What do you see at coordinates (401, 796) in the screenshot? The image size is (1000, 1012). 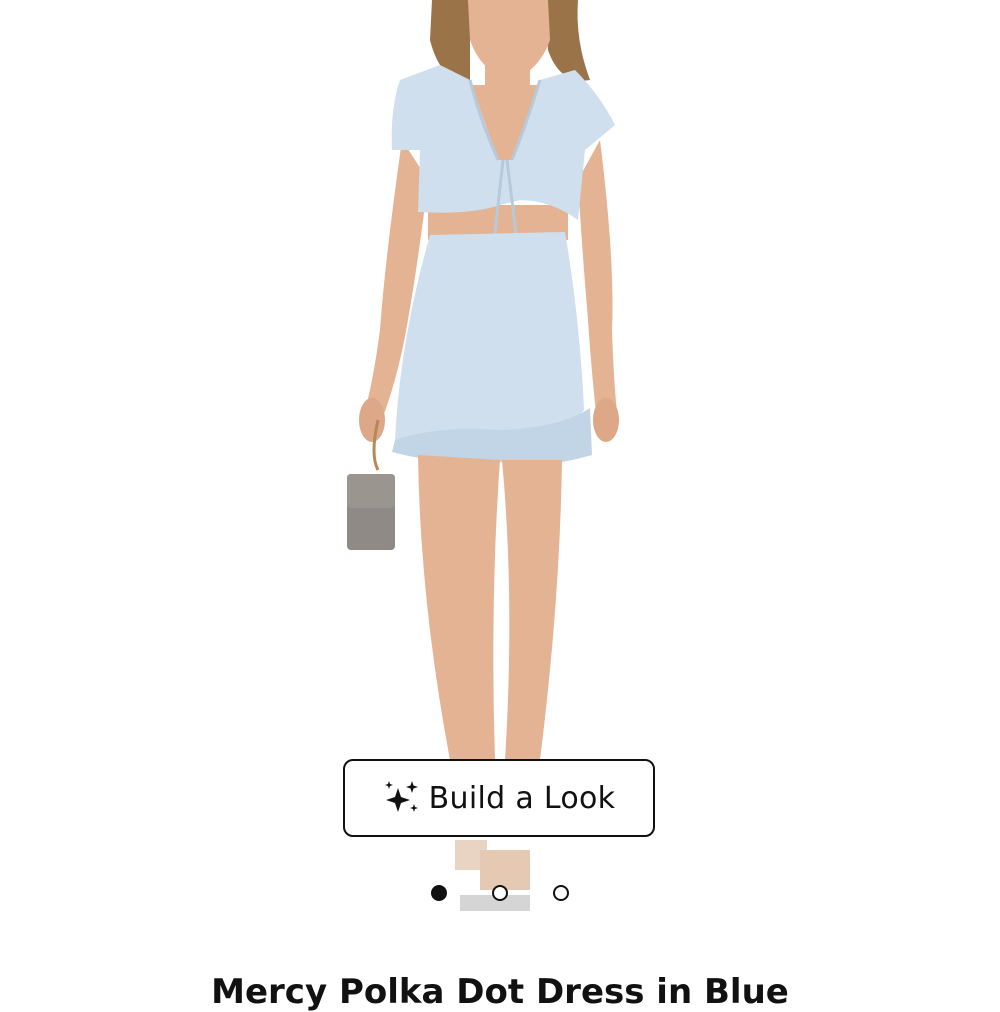 I see `sparkles-icon` at bounding box center [401, 796].